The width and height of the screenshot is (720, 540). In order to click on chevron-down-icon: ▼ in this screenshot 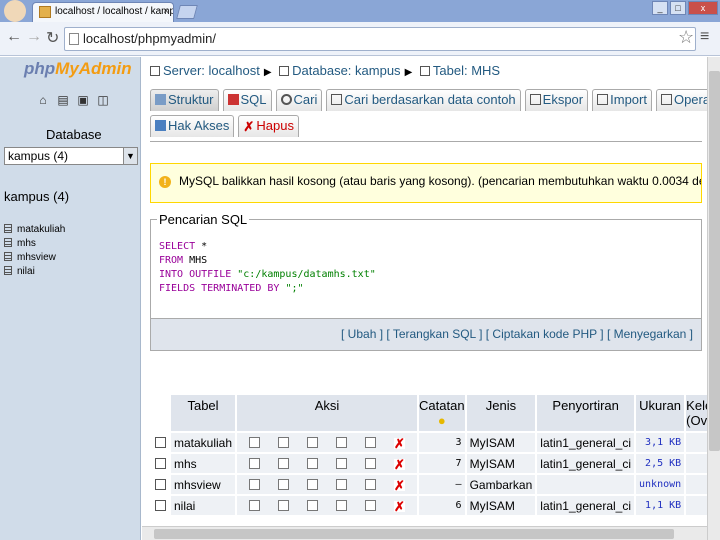, I will do `click(130, 156)`.